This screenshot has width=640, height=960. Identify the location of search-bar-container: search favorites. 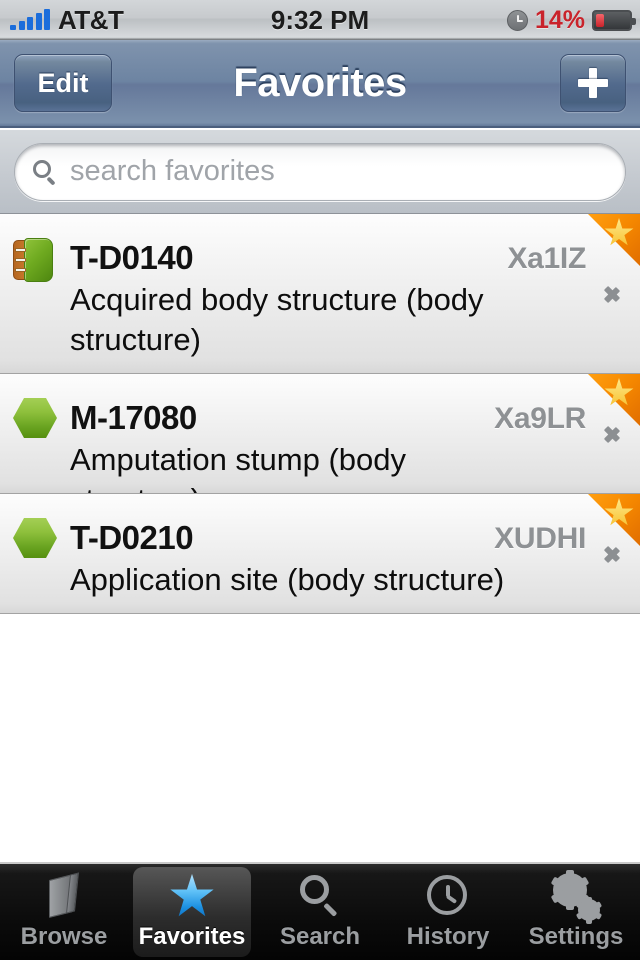
(320, 172).